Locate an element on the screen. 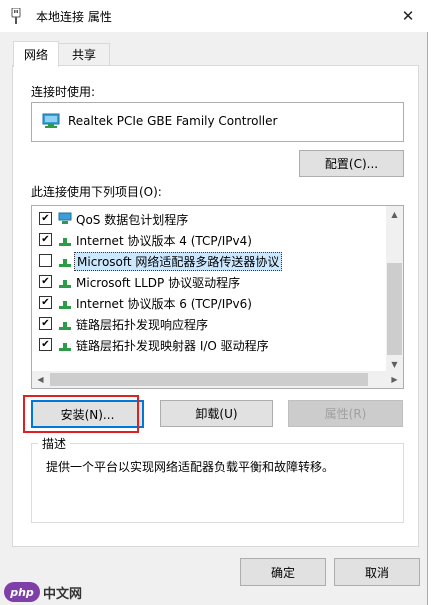 The width and height of the screenshot is (435, 605). properties-button-label: 属性(R) is located at coordinates (345, 414).